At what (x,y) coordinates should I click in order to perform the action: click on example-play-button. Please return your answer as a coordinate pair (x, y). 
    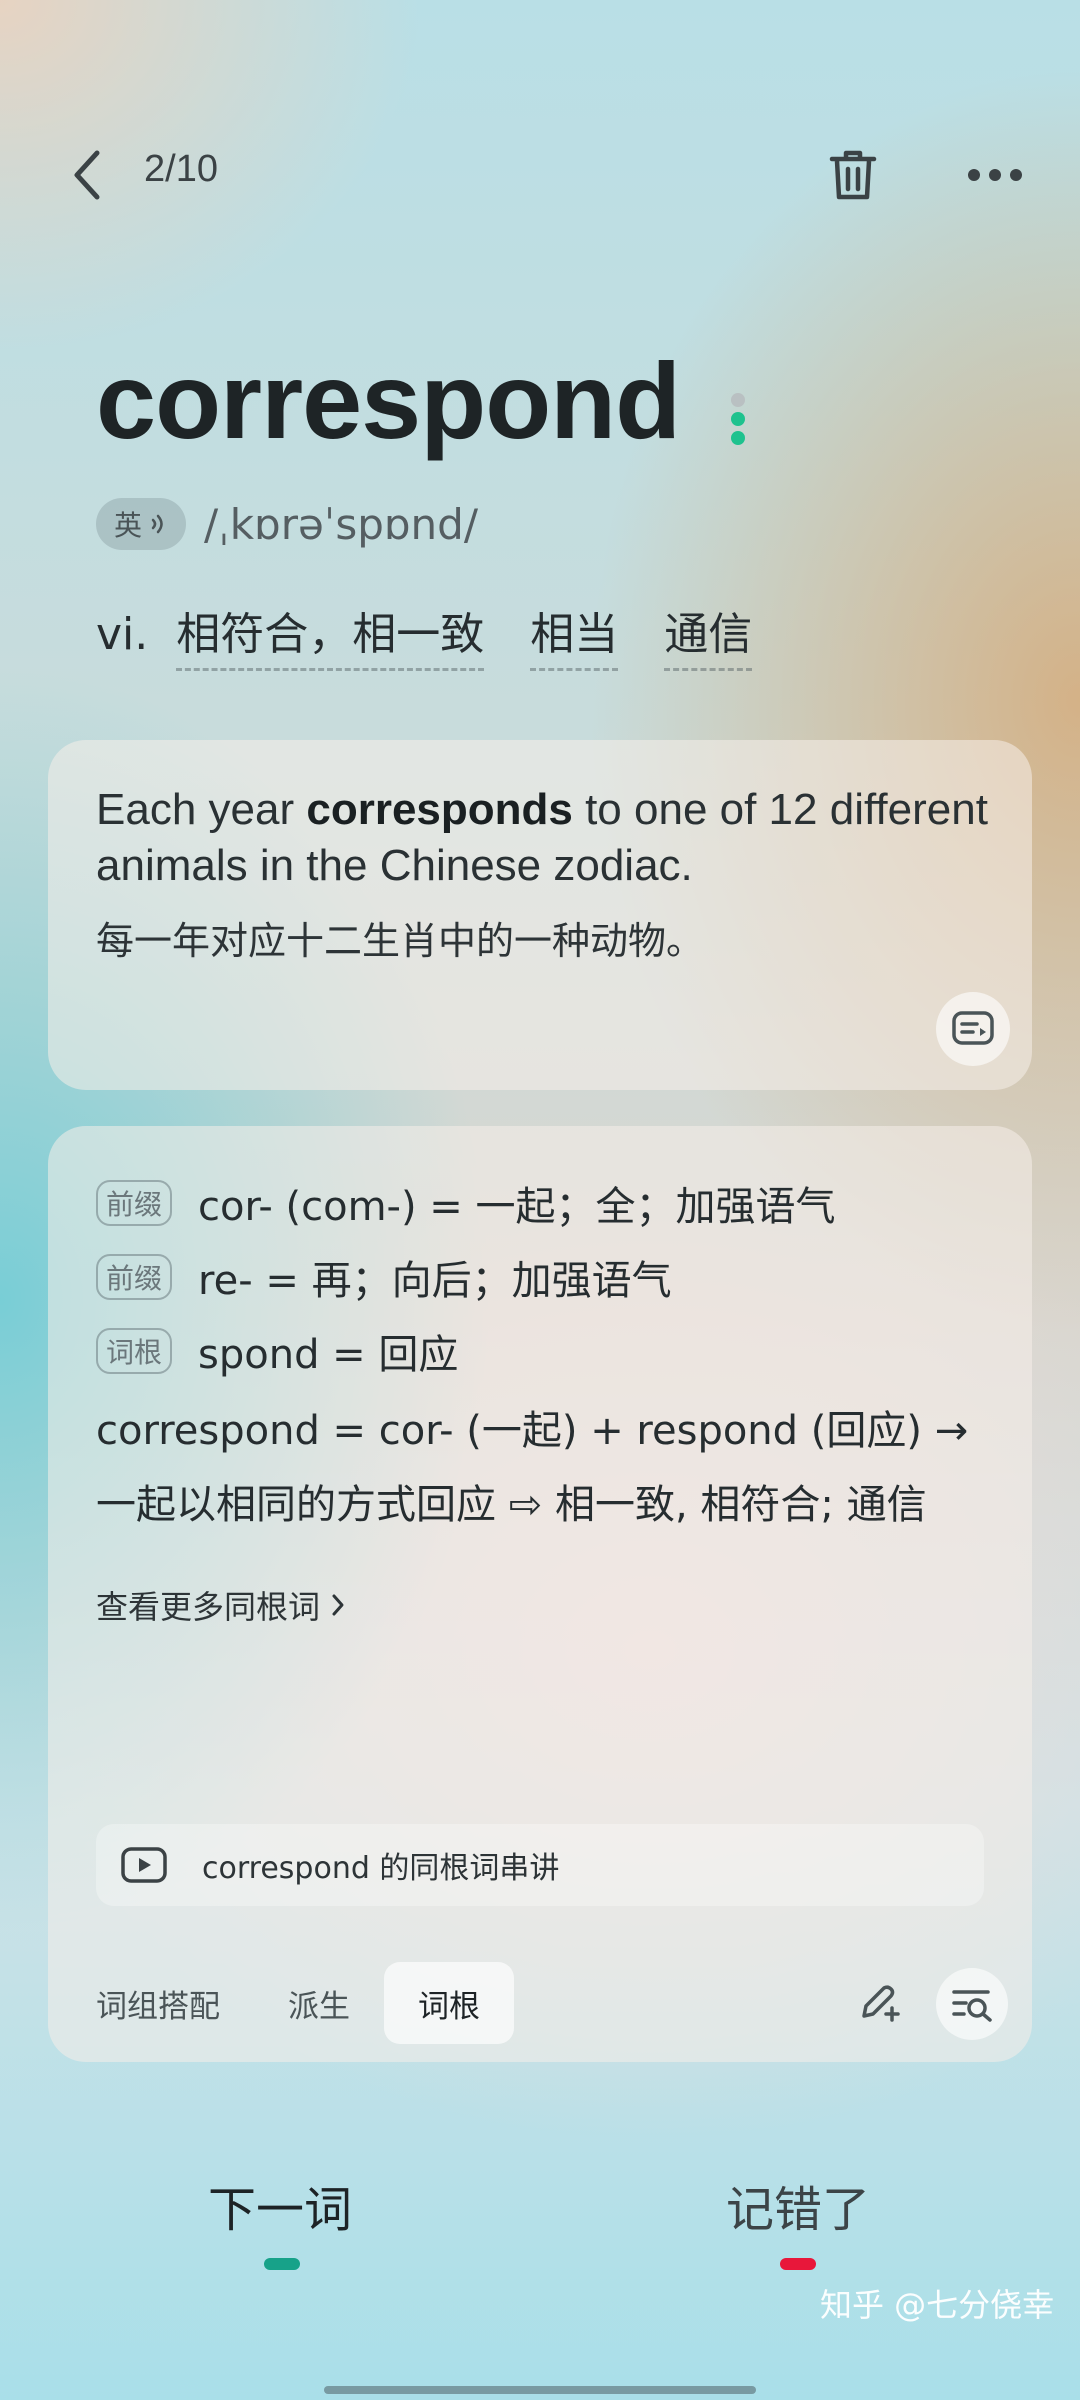
    Looking at the image, I should click on (973, 1029).